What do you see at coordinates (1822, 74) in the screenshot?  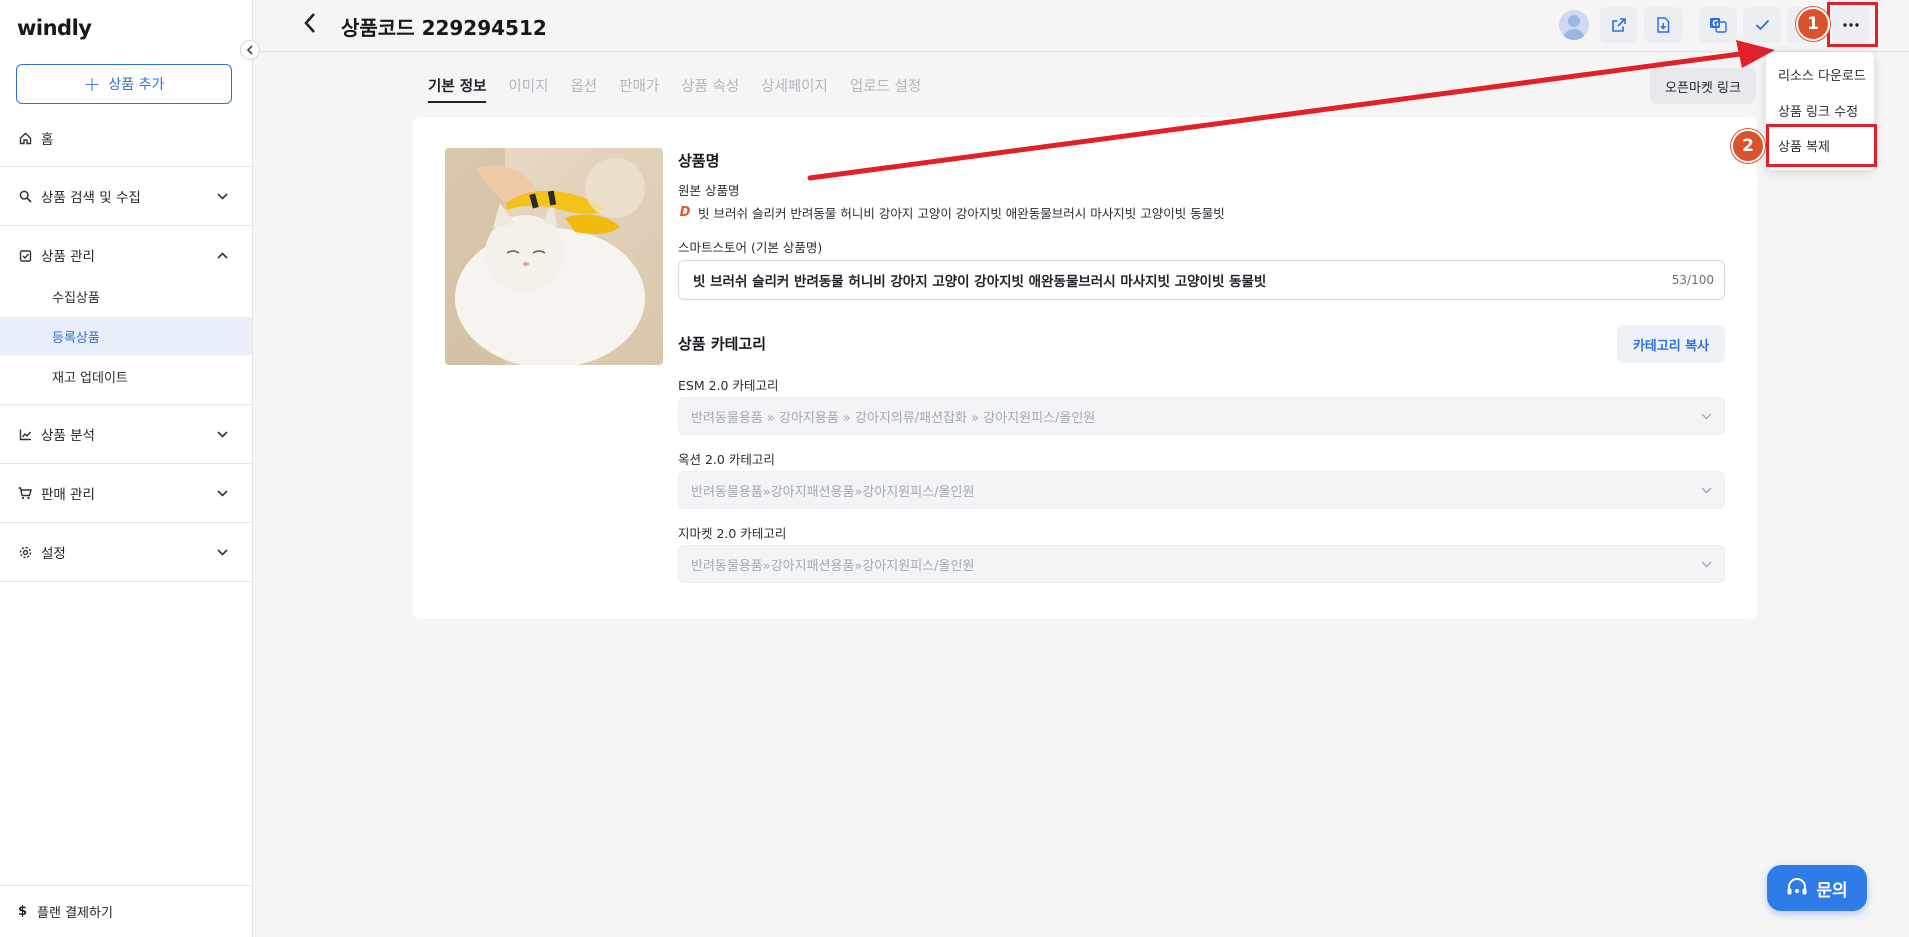 I see `menu-item-resource-download: 리소스 다운로드` at bounding box center [1822, 74].